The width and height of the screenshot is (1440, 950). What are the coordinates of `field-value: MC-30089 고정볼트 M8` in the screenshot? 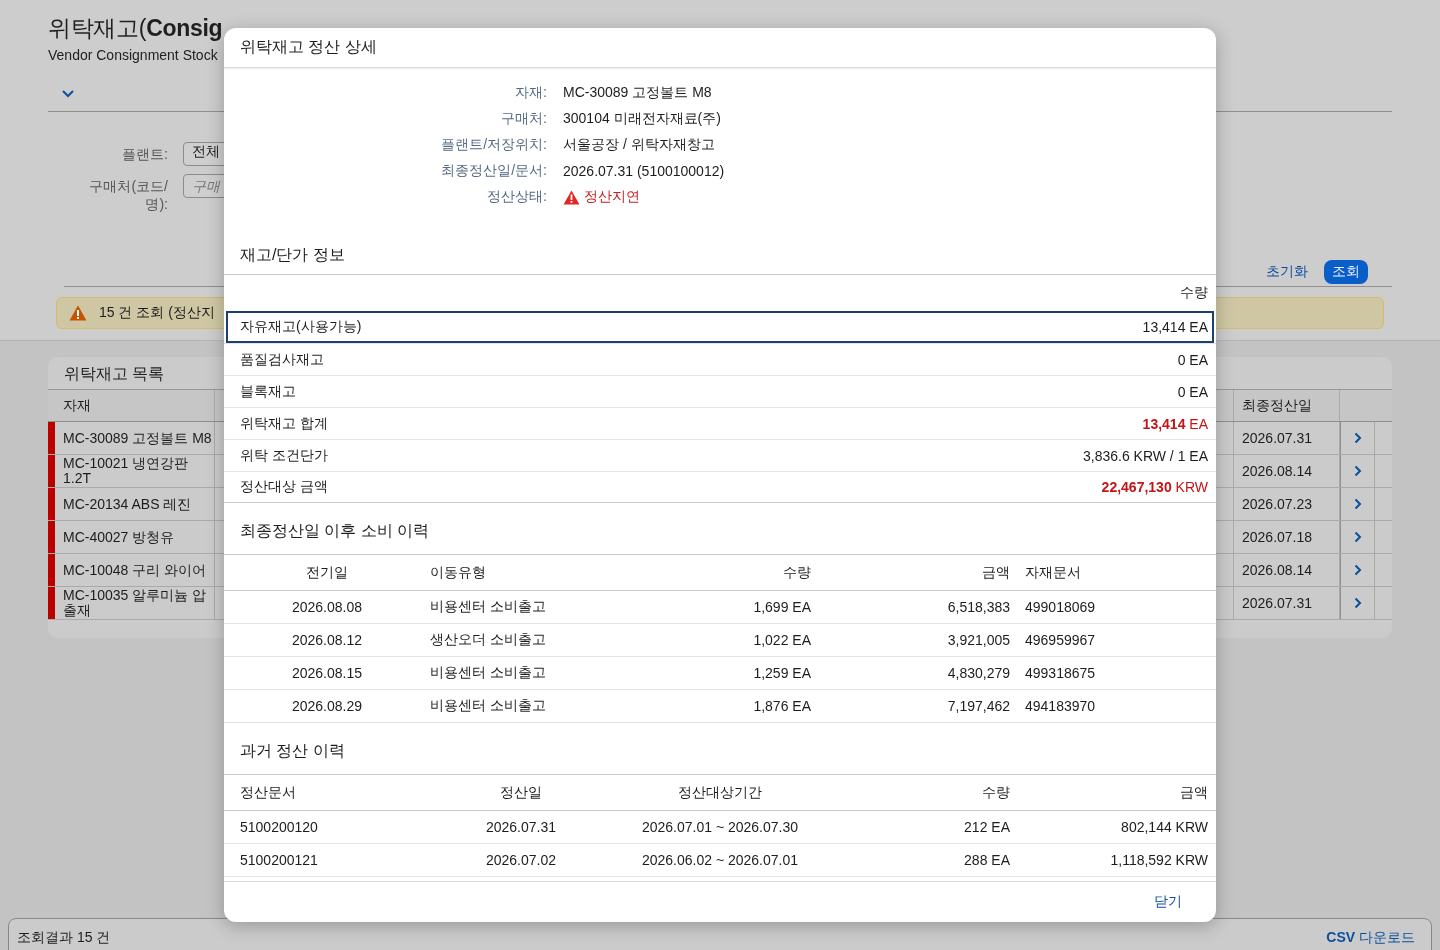 It's located at (637, 93).